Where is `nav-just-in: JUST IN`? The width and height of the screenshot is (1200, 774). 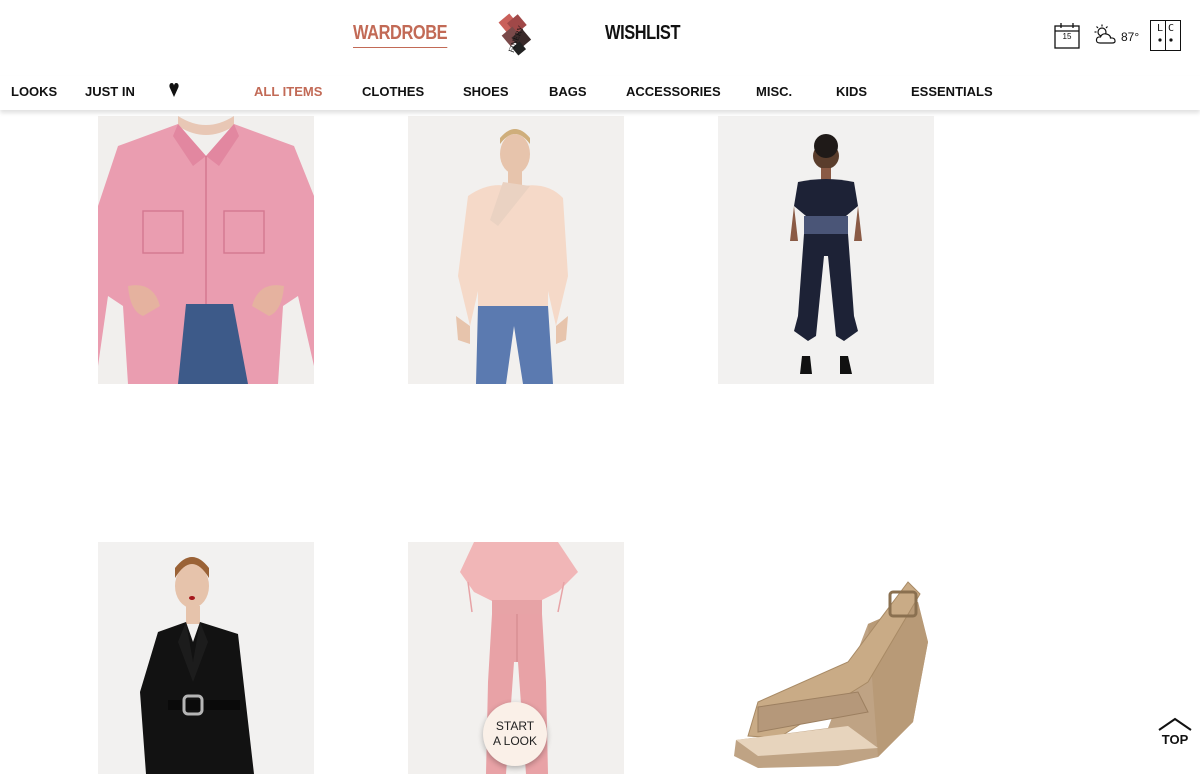 nav-just-in: JUST IN is located at coordinates (110, 91).